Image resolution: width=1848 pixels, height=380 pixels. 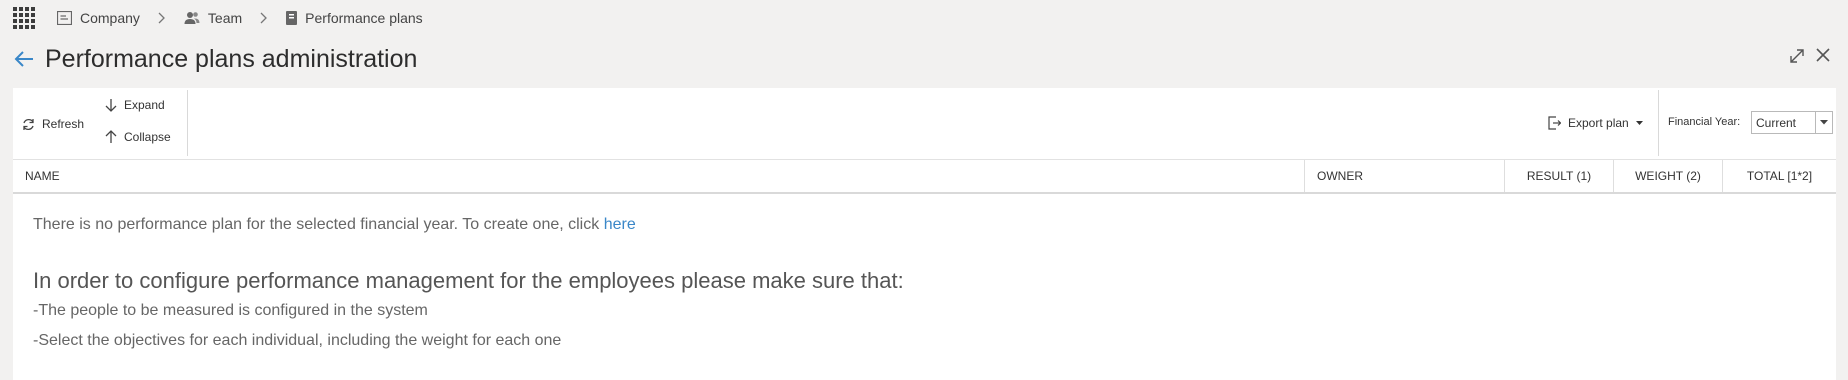 I want to click on refresh-button: Refresh, so click(x=53, y=124).